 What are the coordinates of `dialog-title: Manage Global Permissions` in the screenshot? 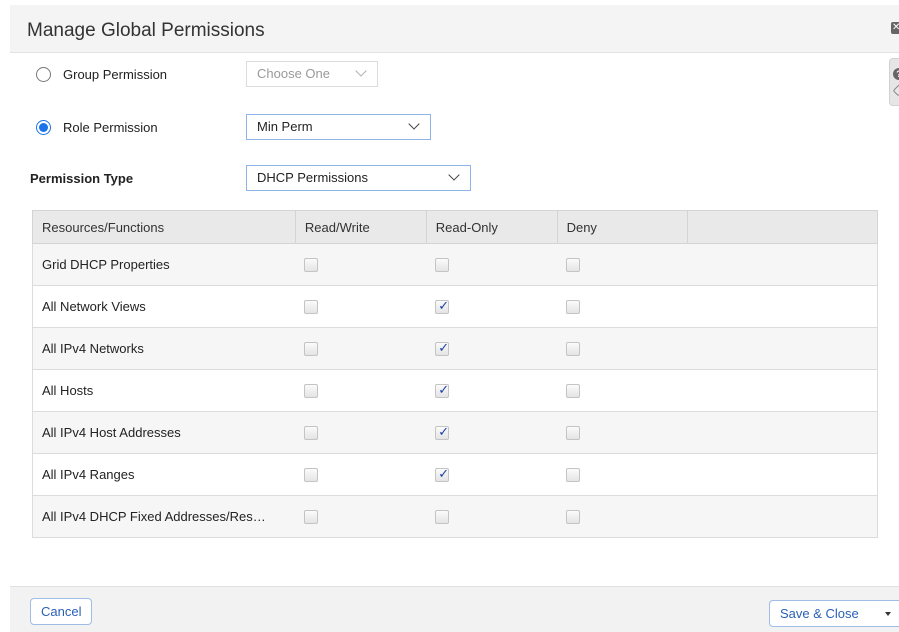 It's located at (146, 30).